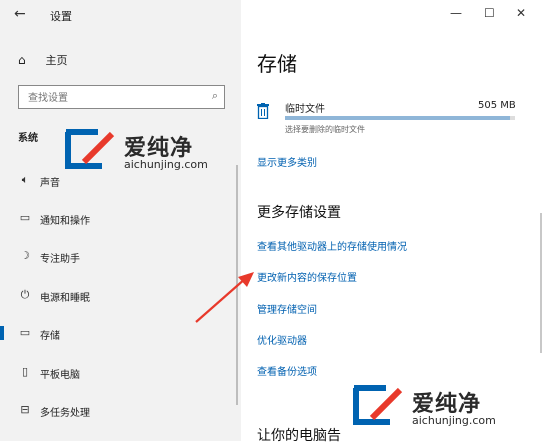  I want to click on page-title: 存储, so click(277, 64).